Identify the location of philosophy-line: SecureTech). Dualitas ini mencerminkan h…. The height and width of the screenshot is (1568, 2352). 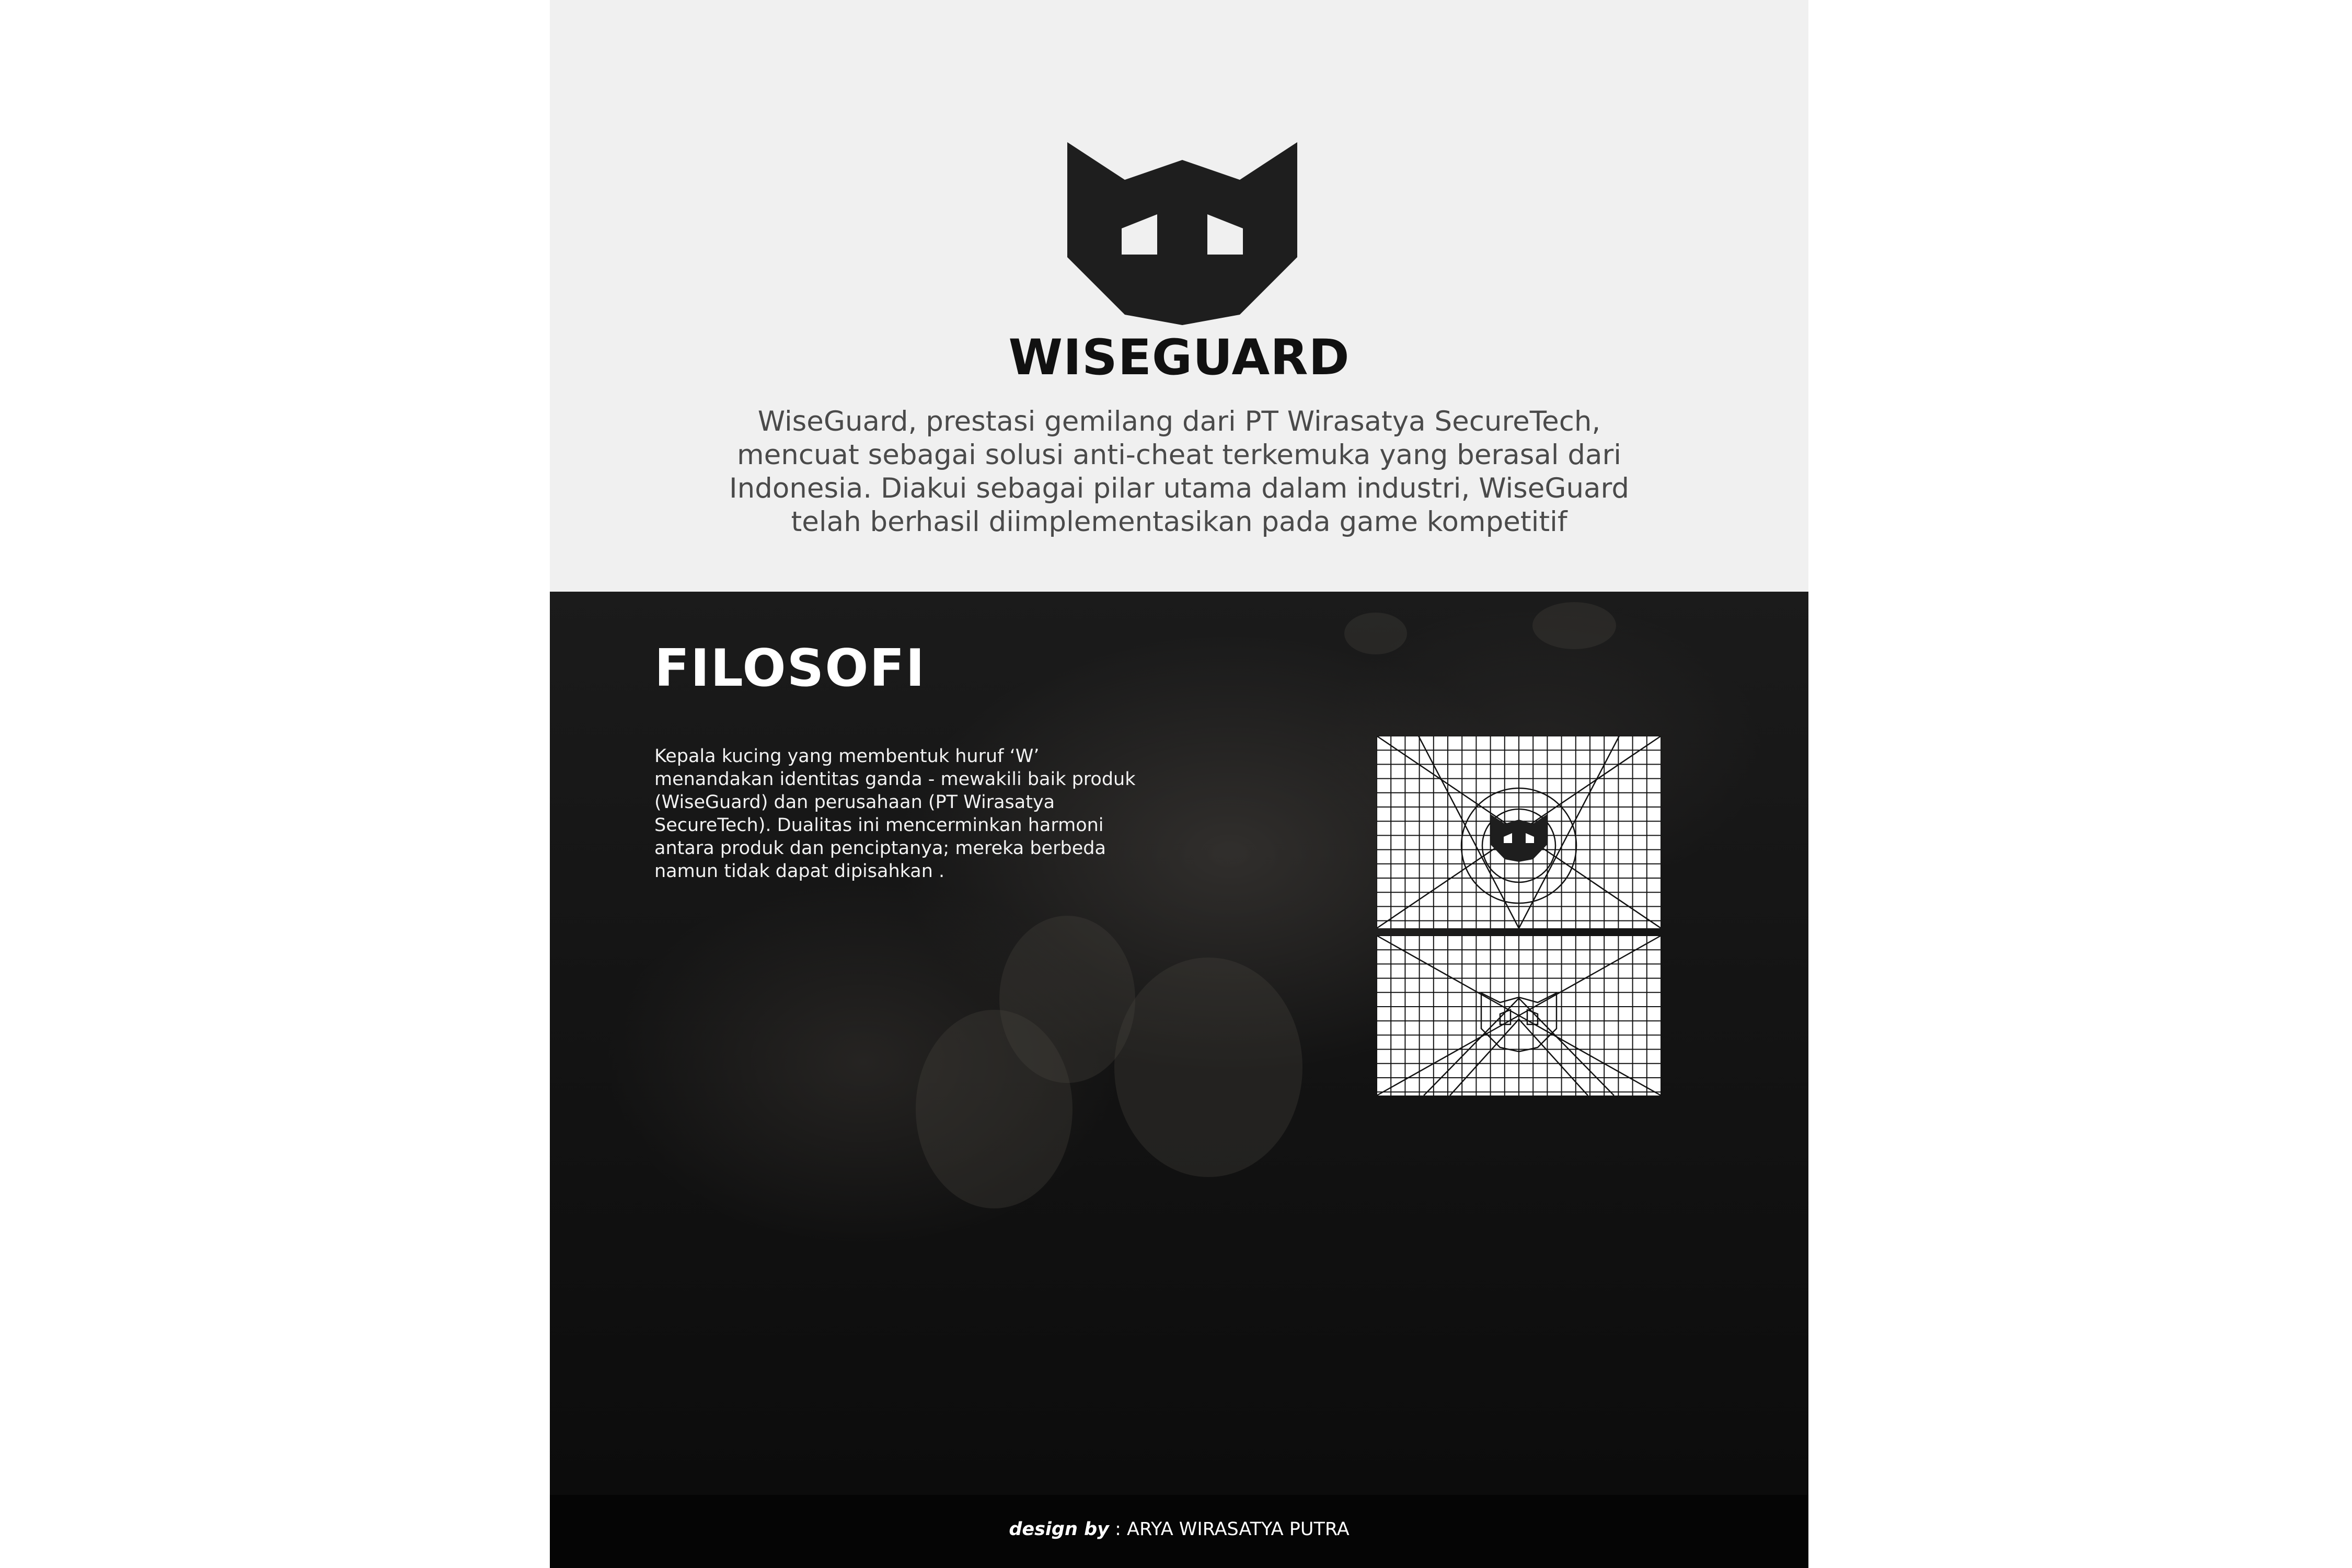
(879, 825).